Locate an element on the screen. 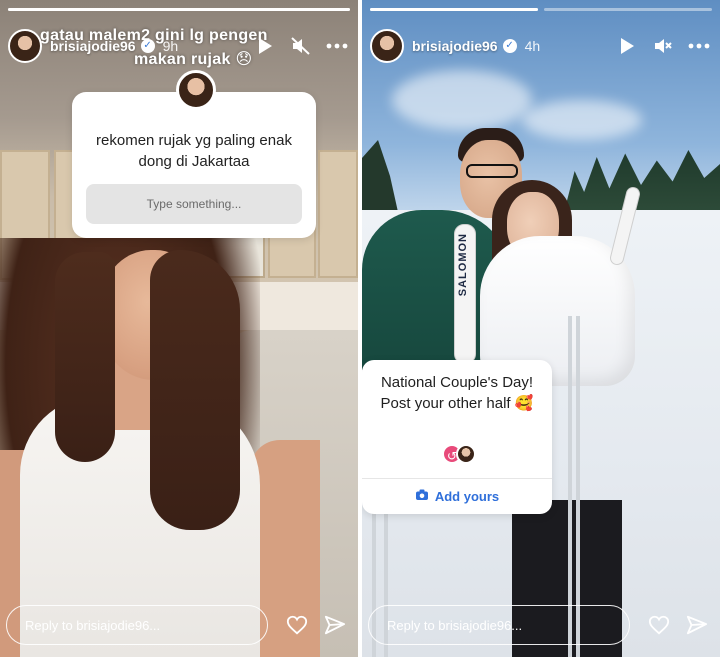  ski: SALOMON is located at coordinates (465, 294).